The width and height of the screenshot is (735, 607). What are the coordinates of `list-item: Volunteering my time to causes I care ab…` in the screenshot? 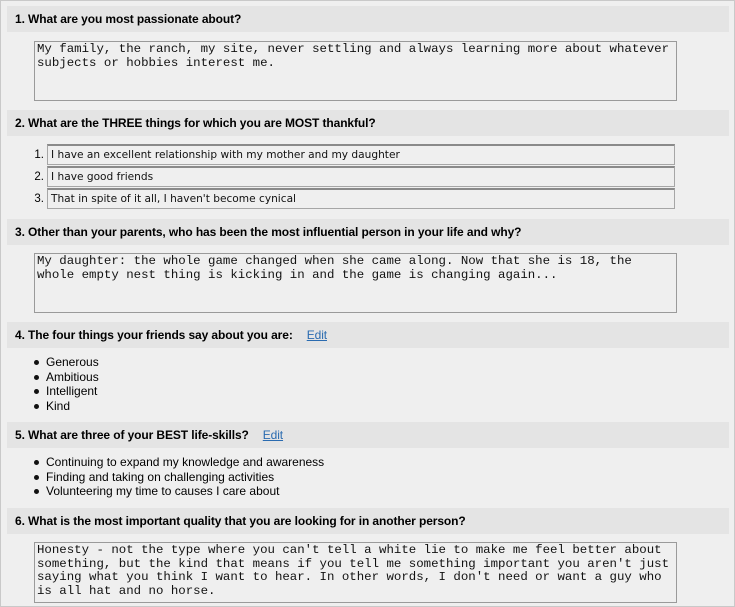 It's located at (178, 491).